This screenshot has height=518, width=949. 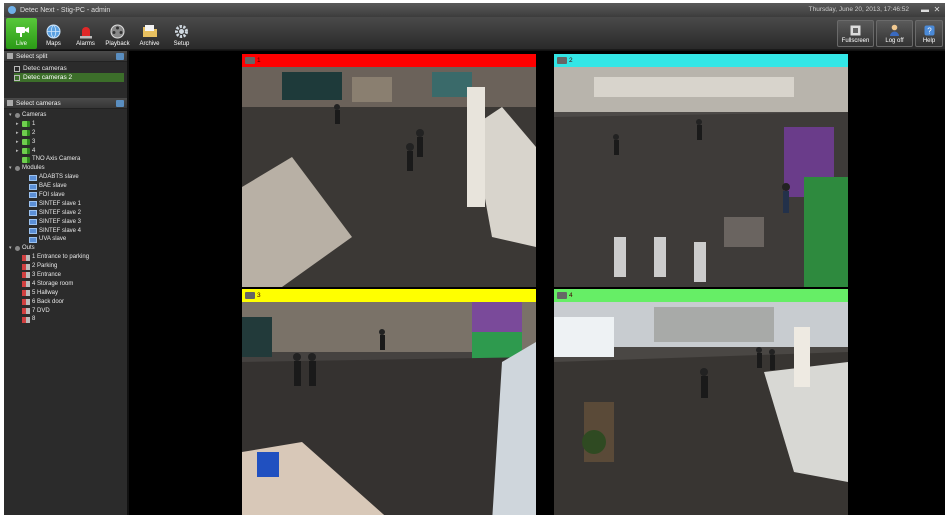 I want to click on tree-item-label: 1 Entrance to parking, so click(x=61, y=257).